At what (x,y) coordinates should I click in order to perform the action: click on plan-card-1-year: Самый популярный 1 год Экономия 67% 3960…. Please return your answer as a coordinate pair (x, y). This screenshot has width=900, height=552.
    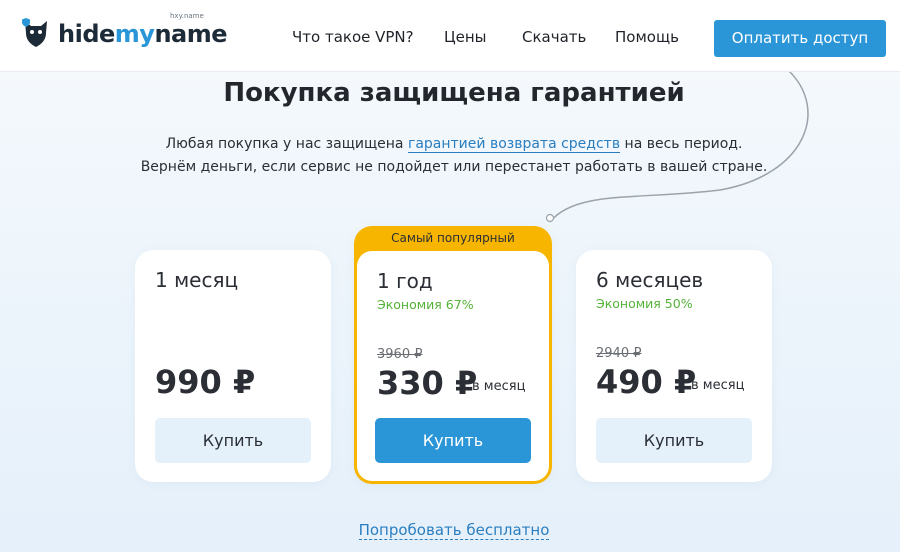
    Looking at the image, I should click on (453, 355).